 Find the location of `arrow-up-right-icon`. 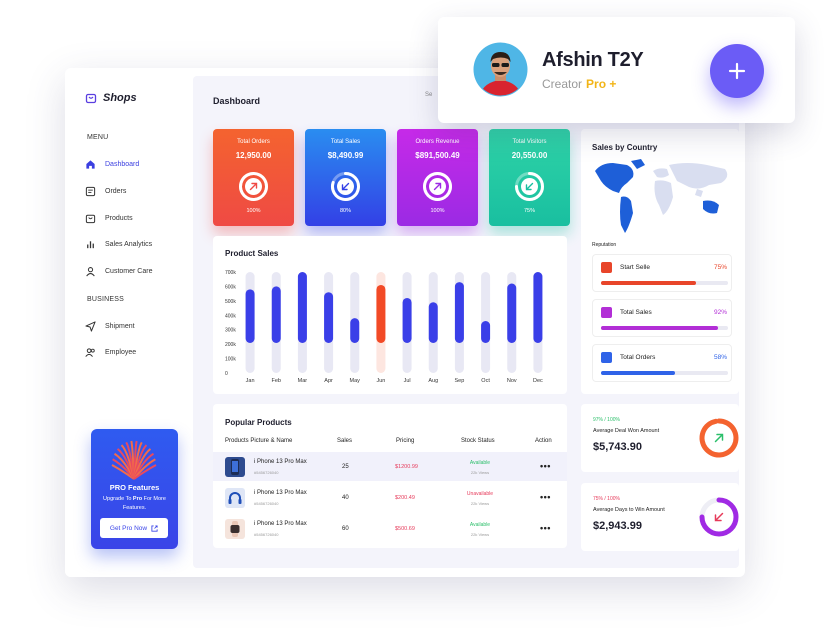

arrow-up-right-icon is located at coordinates (719, 438).